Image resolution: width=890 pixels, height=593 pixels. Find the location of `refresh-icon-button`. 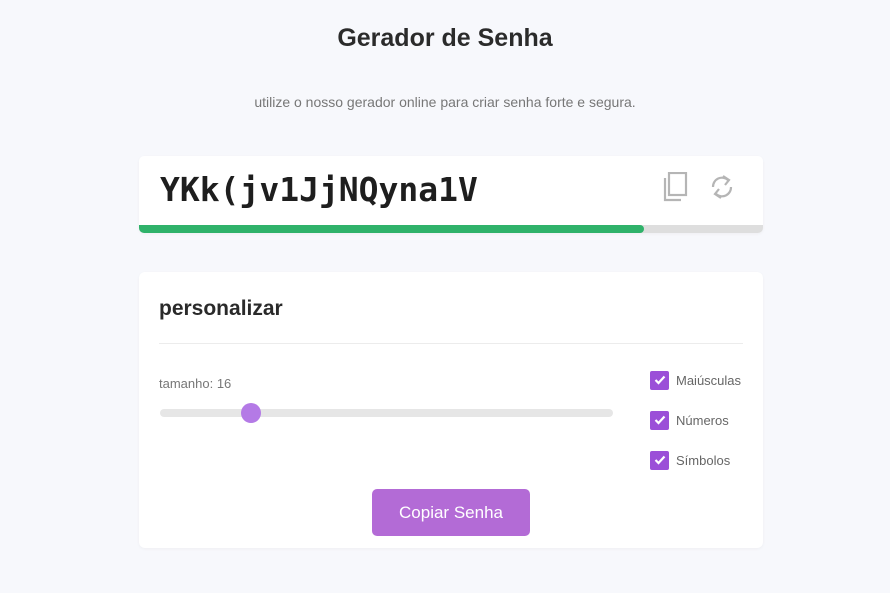

refresh-icon-button is located at coordinates (722, 187).